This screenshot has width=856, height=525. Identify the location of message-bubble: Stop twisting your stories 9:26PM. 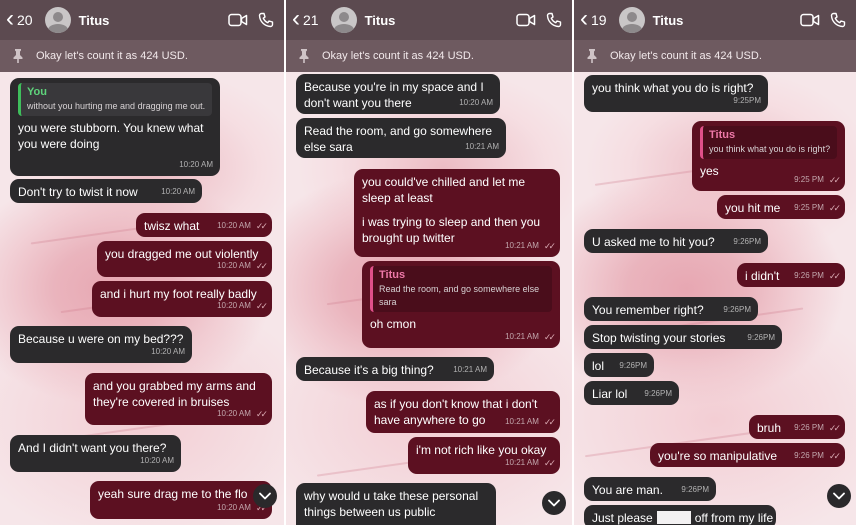
(683, 337).